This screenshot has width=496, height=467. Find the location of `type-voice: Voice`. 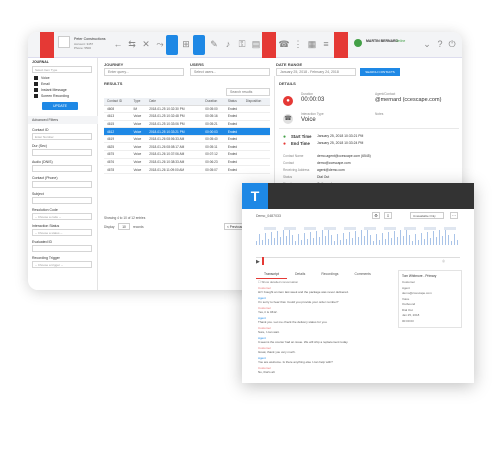

type-voice: Voice is located at coordinates (42, 78).